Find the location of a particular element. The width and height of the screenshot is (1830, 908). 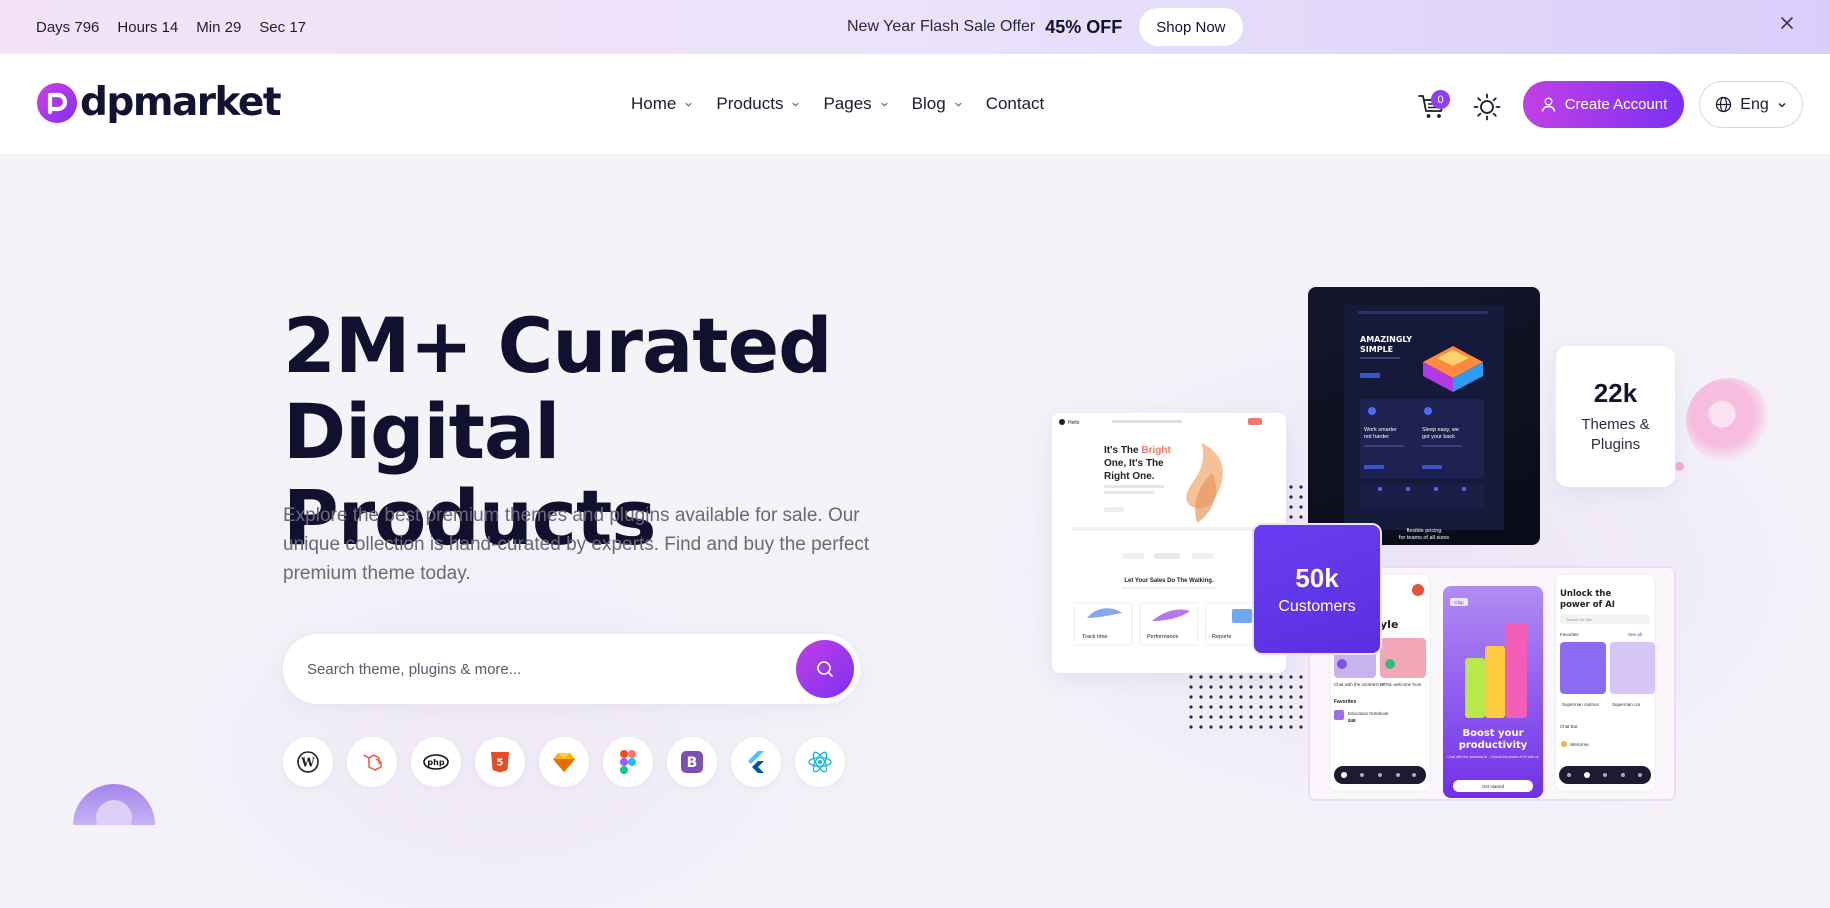

mock-app1-title: yle is located at coordinates (1389, 624).